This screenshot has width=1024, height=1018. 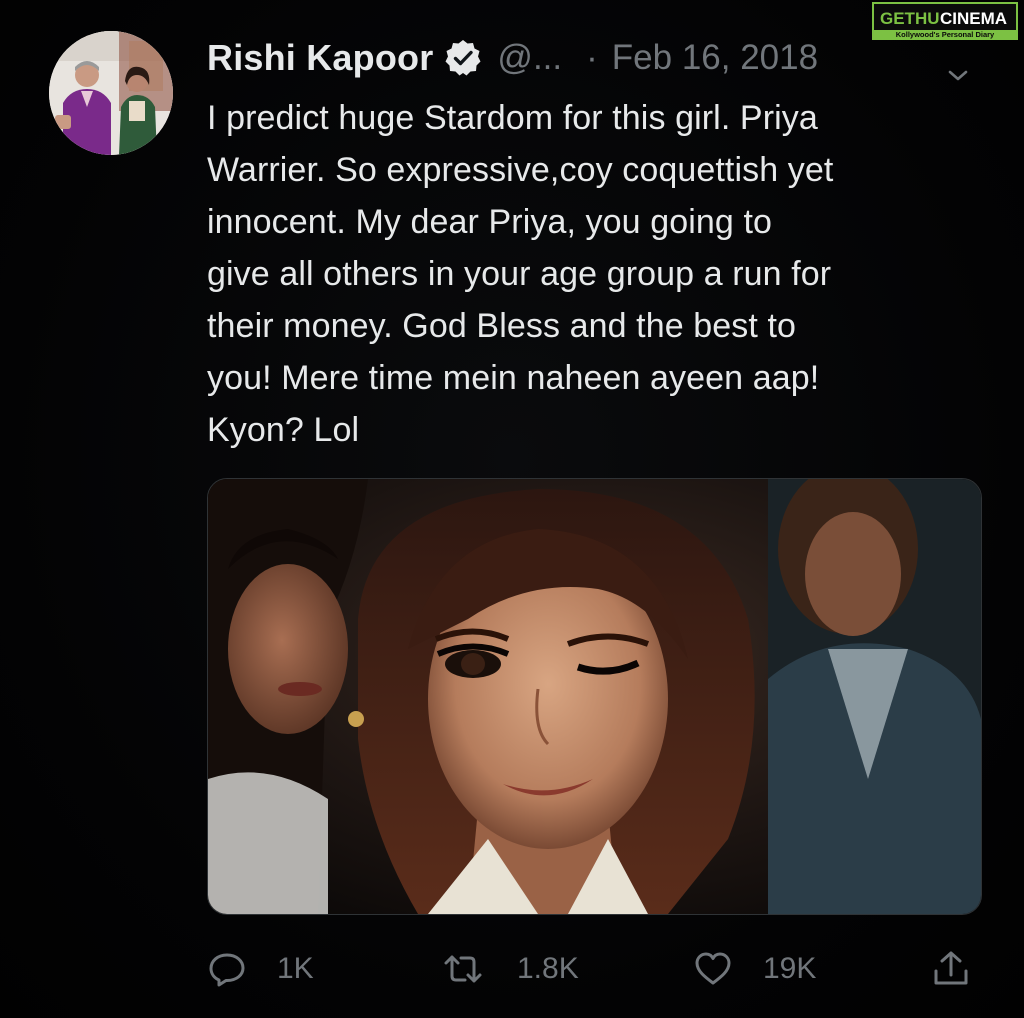 I want to click on author-avatar, so click(x=111, y=93).